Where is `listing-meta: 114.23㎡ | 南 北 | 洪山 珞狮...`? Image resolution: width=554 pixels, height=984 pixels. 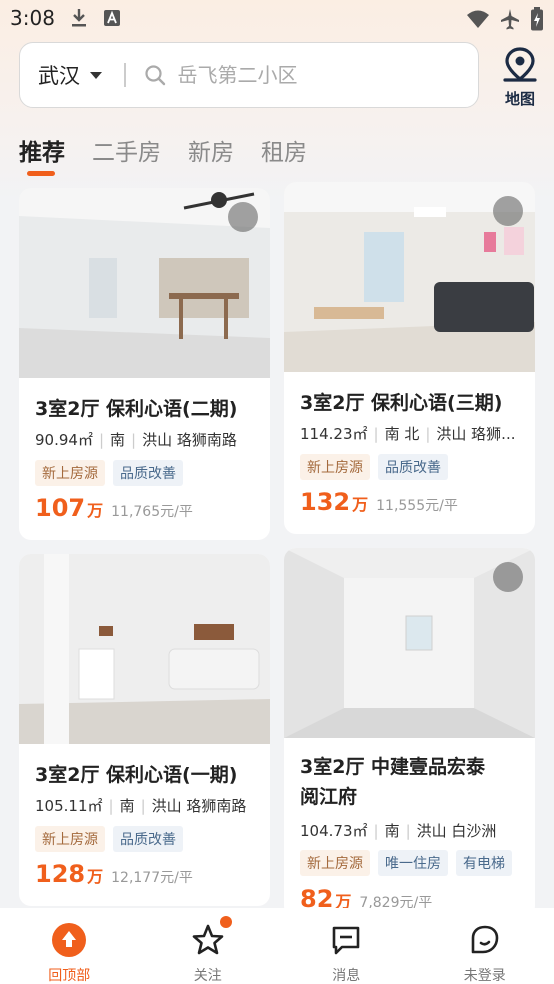
listing-meta: 114.23㎡ | 南 北 | 洪山 珞狮... is located at coordinates (408, 434).